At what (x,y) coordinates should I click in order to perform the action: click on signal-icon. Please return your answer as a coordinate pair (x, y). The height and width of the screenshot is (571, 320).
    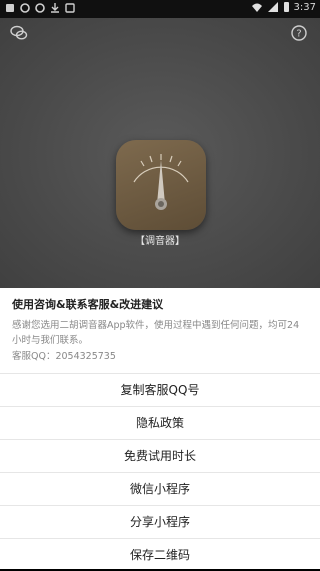
    Looking at the image, I should click on (272, 7).